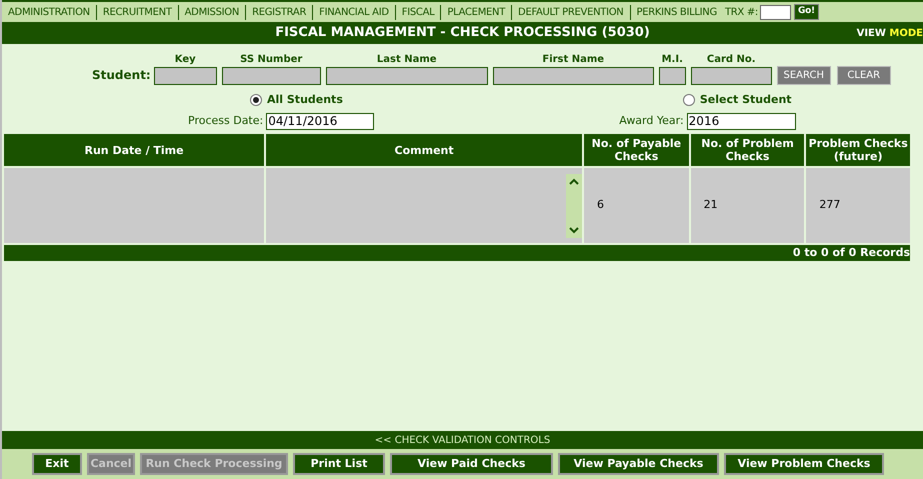 The height and width of the screenshot is (479, 923). I want to click on action-button: View Paid Checks, so click(471, 464).